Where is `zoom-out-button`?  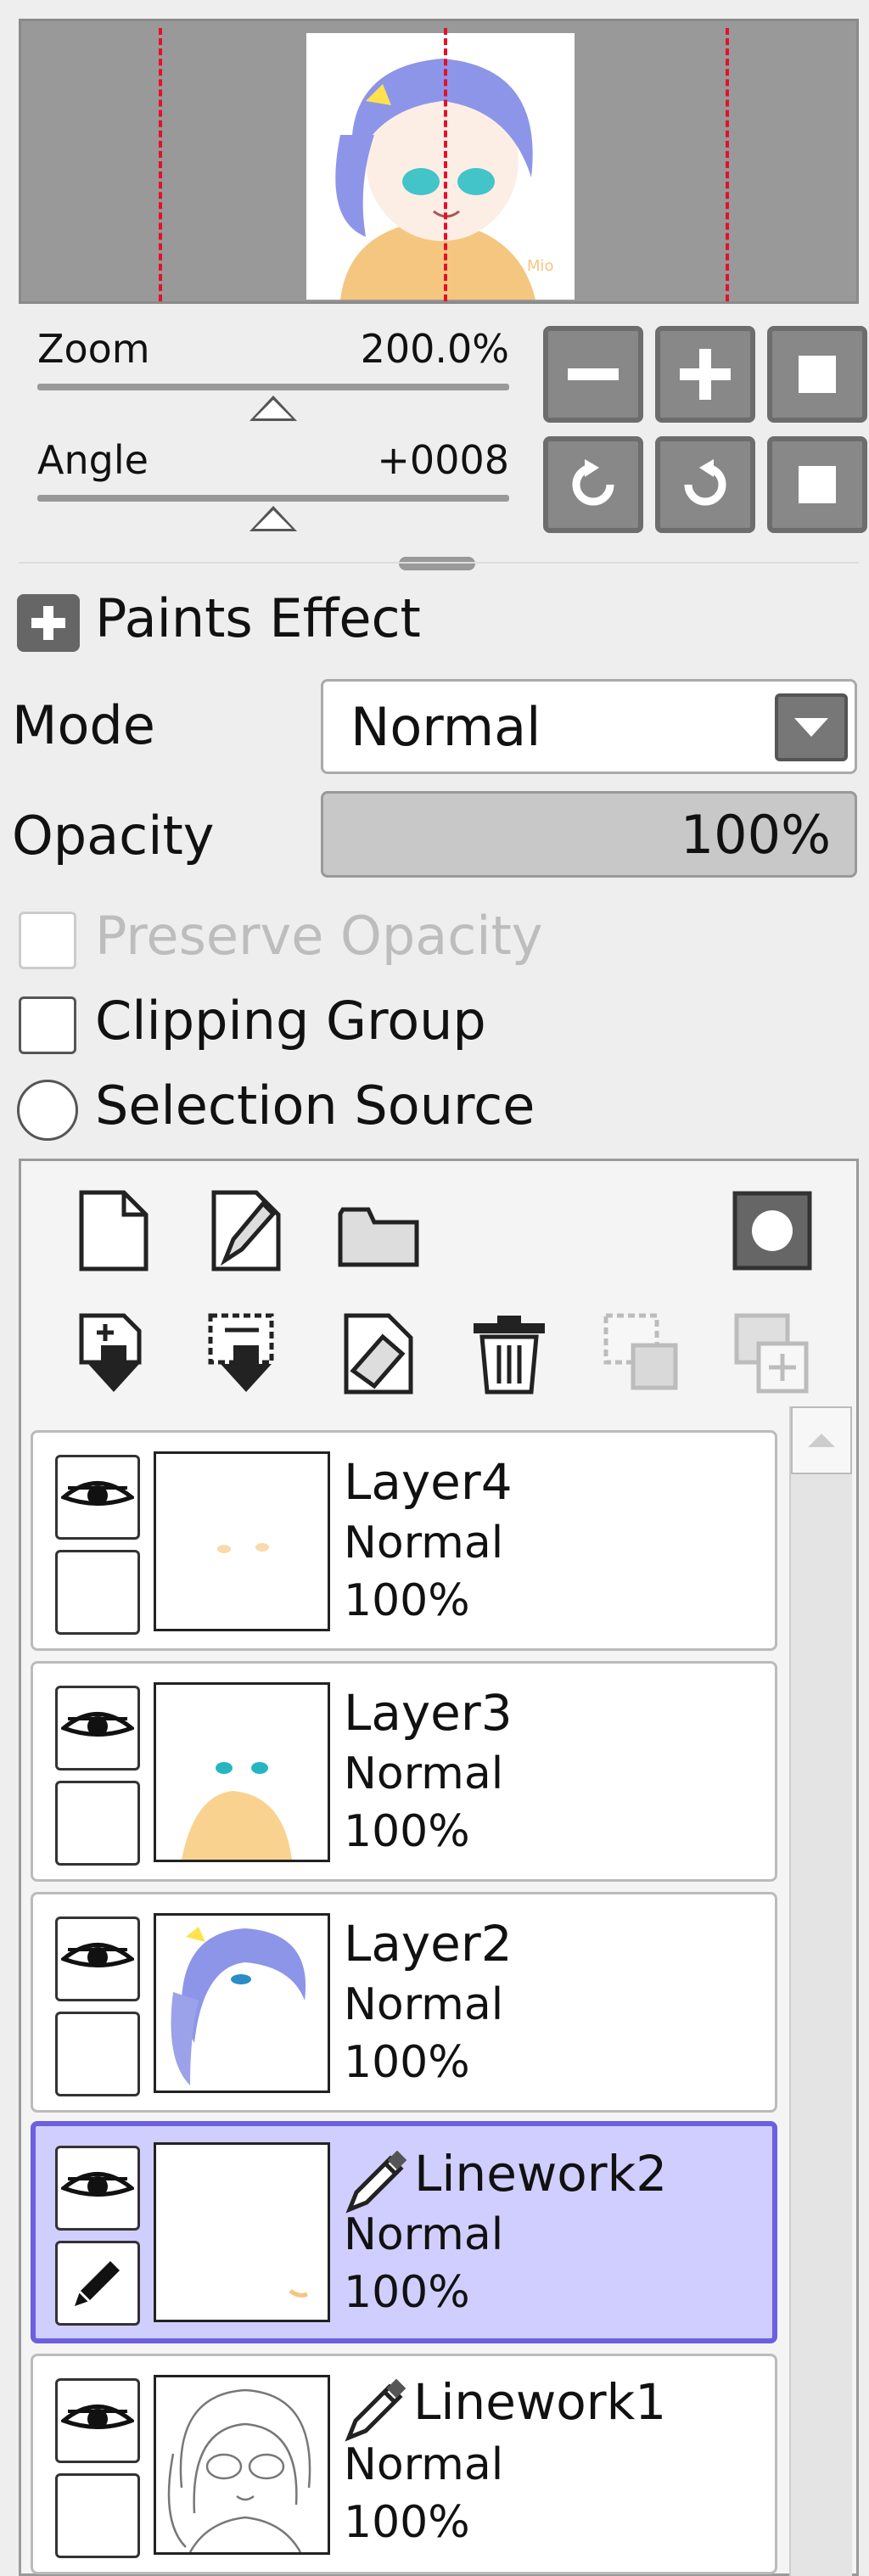
zoom-out-button is located at coordinates (593, 374).